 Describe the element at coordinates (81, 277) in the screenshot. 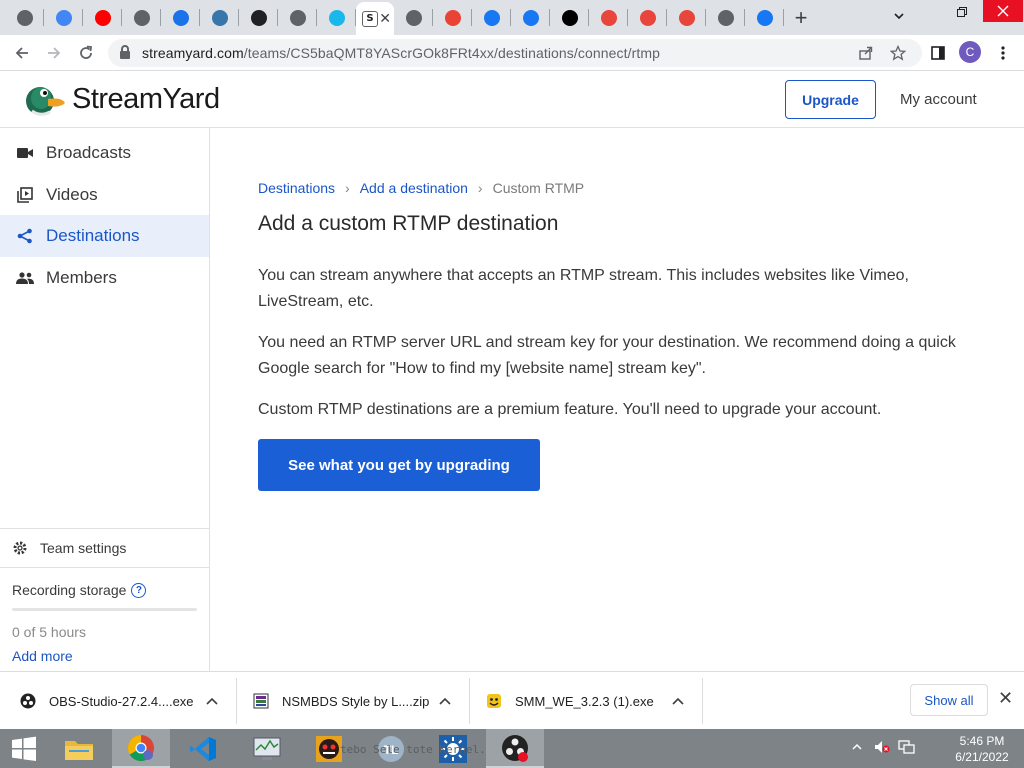

I see `sidebar-item-label: Members` at that location.